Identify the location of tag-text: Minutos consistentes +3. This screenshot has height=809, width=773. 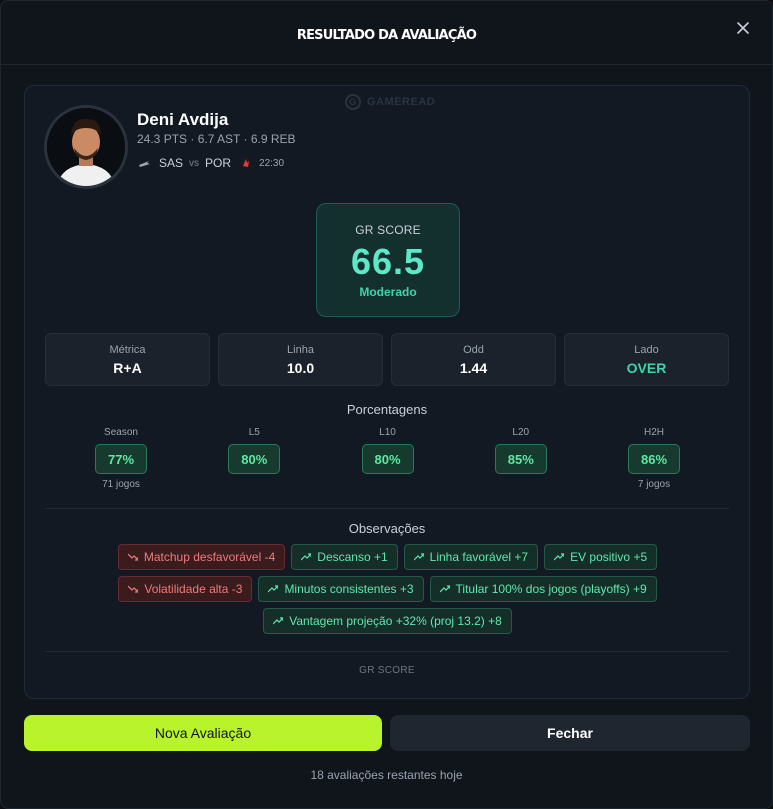
(349, 589).